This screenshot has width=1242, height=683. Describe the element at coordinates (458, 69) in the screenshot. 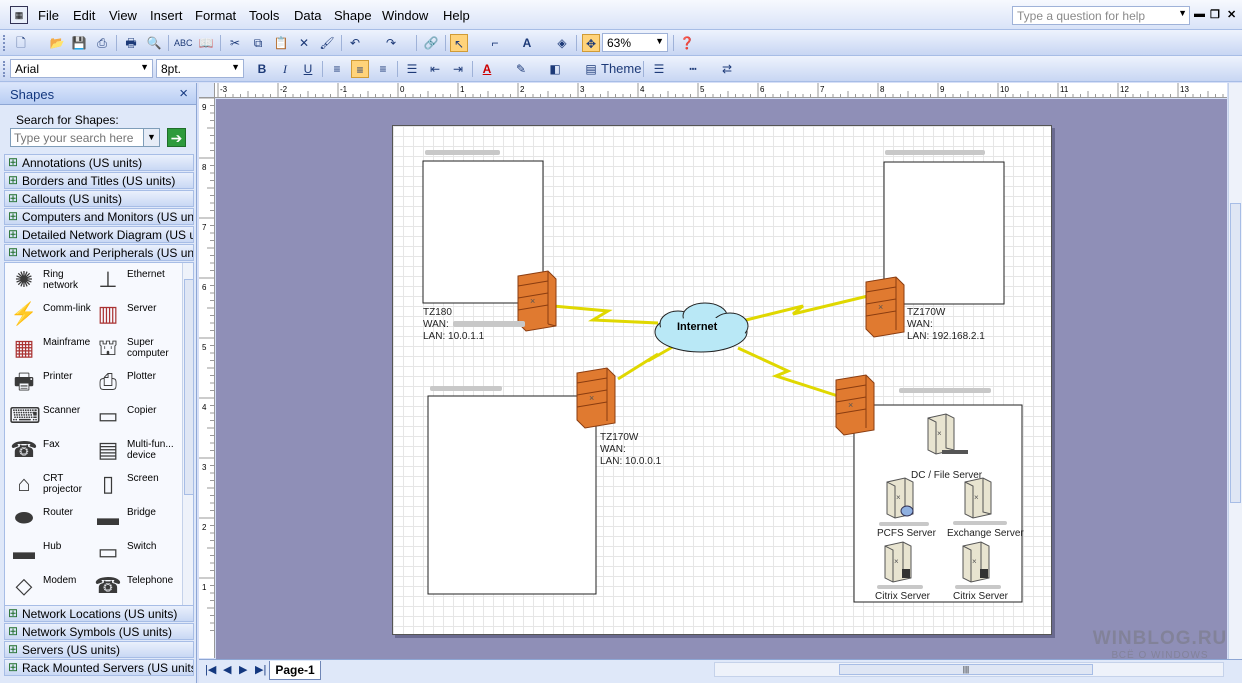

I see `increase-indent-icon: ⇥` at that location.